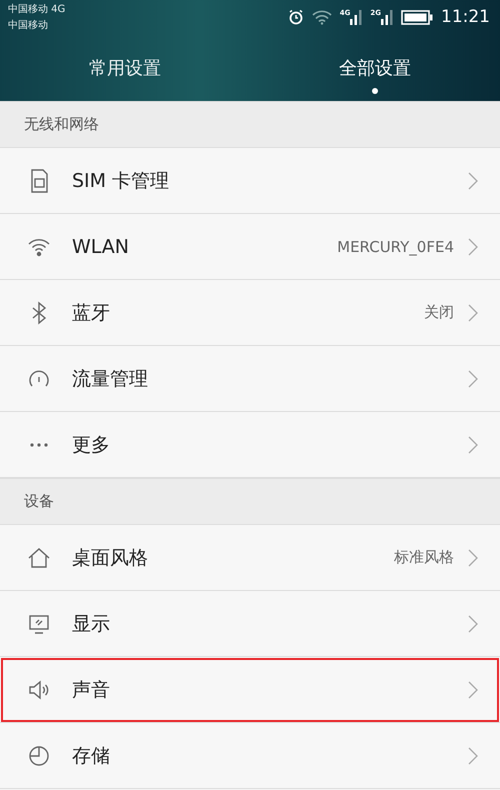 This screenshot has width=500, height=790. What do you see at coordinates (395, 247) in the screenshot?
I see `row-value: MERCURY_0FE4` at bounding box center [395, 247].